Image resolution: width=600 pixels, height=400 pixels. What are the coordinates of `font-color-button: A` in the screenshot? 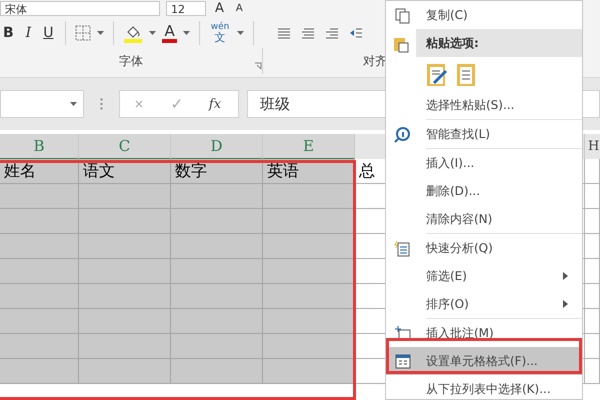 It's located at (169, 33).